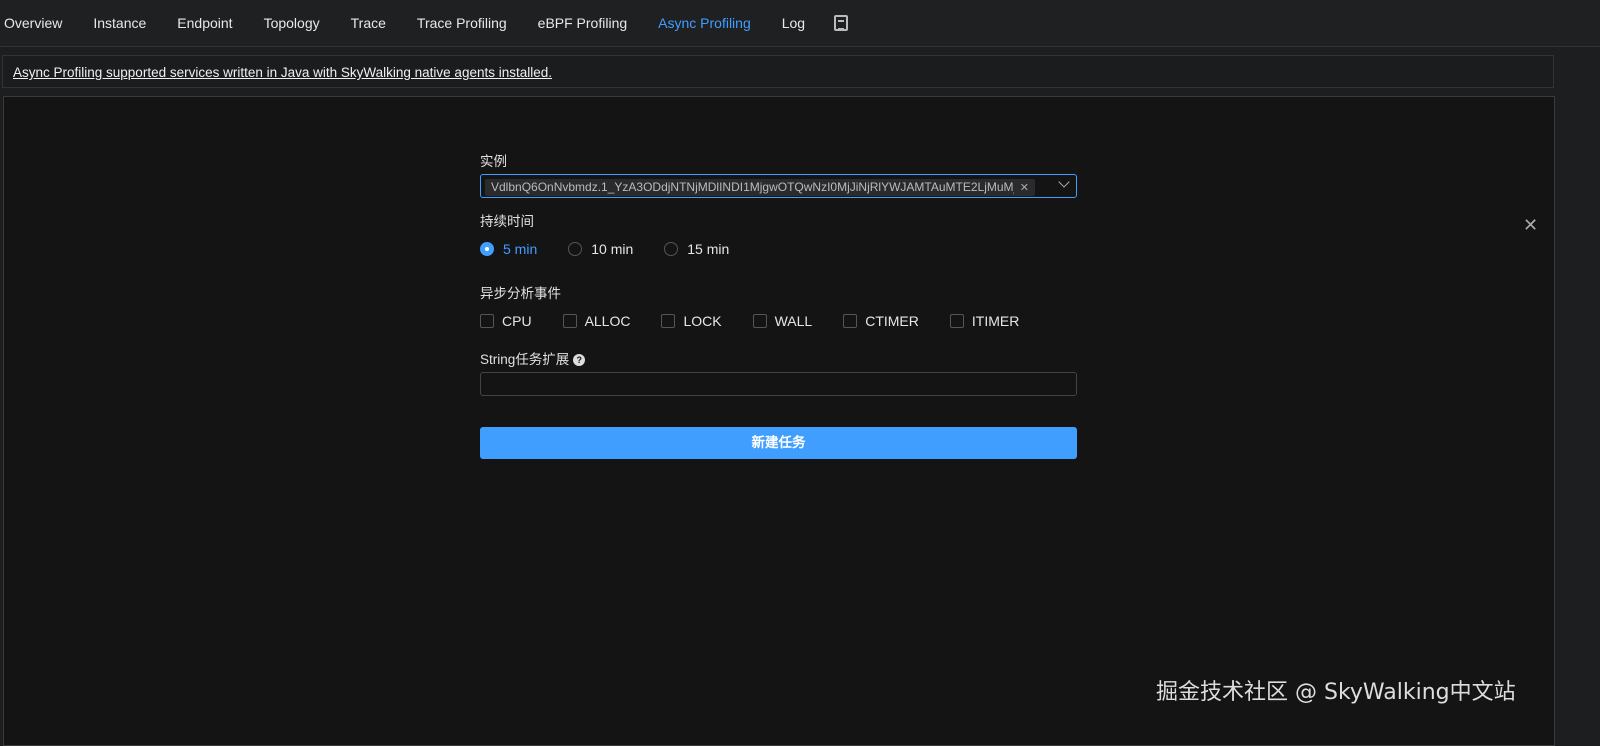 Image resolution: width=1600 pixels, height=746 pixels. Describe the element at coordinates (607, 321) in the screenshot. I see `checkbox-label: ALLOC` at that location.